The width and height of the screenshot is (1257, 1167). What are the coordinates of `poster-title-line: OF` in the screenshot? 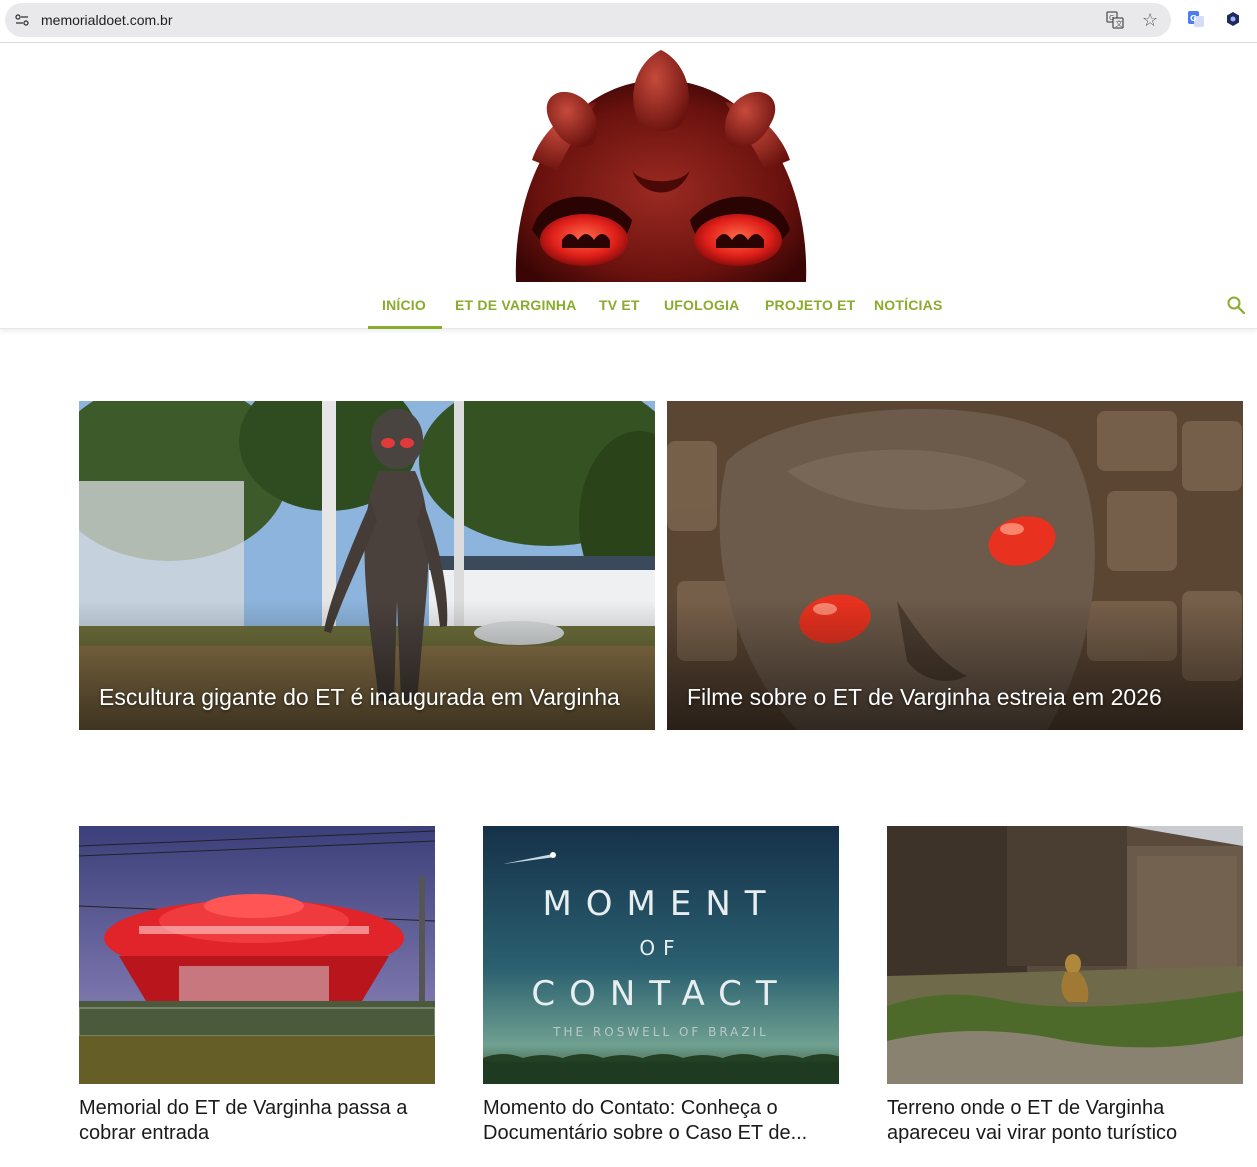 It's located at (661, 948).